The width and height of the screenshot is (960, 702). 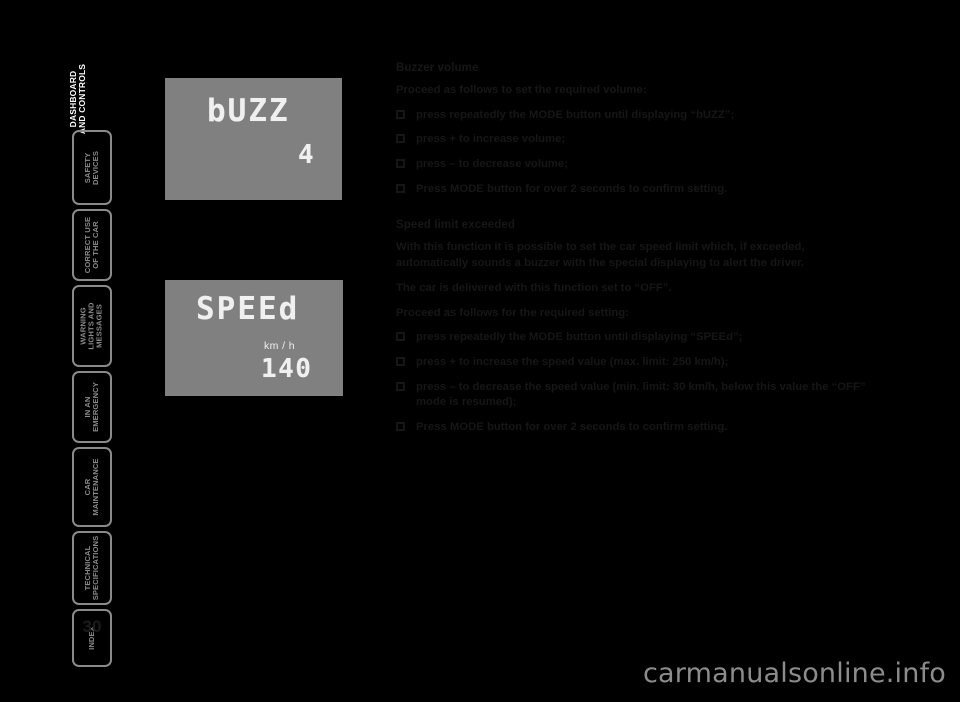 What do you see at coordinates (437, 68) in the screenshot?
I see `section-heading-buzzer-volume: Buzzer volume` at bounding box center [437, 68].